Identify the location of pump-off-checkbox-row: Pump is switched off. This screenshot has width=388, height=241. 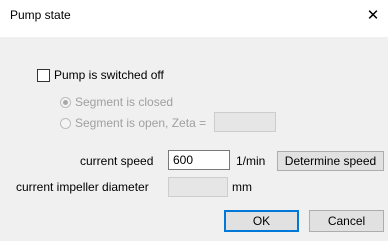
(100, 75).